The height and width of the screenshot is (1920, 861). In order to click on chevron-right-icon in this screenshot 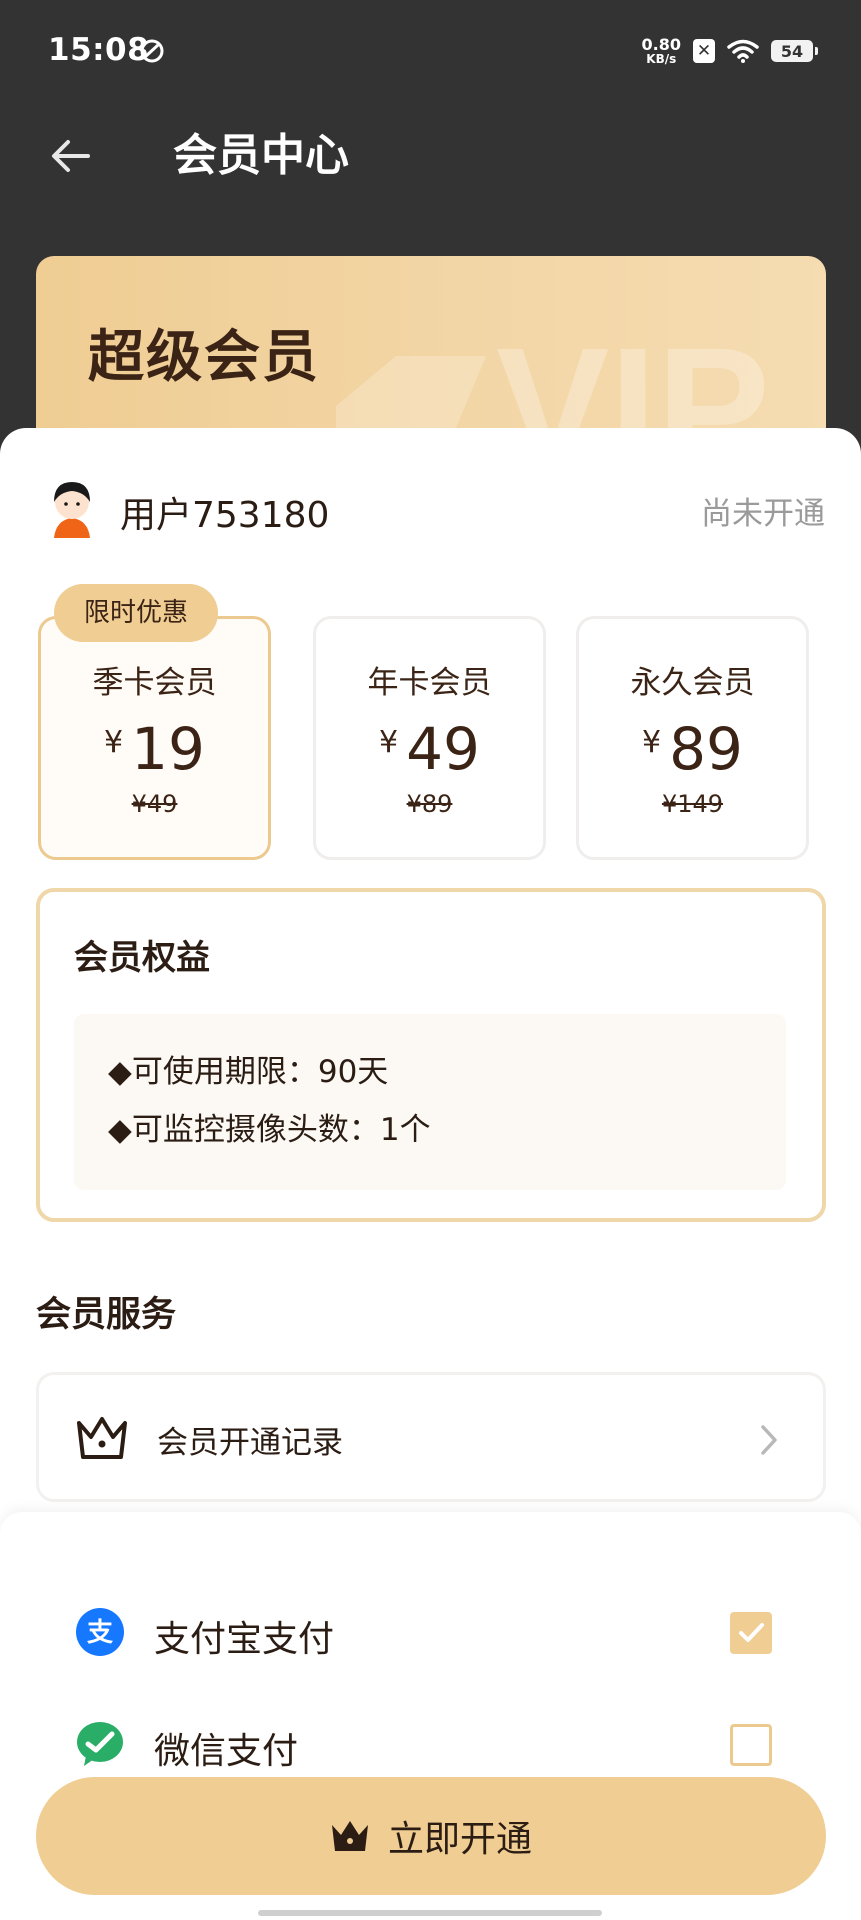, I will do `click(769, 1440)`.